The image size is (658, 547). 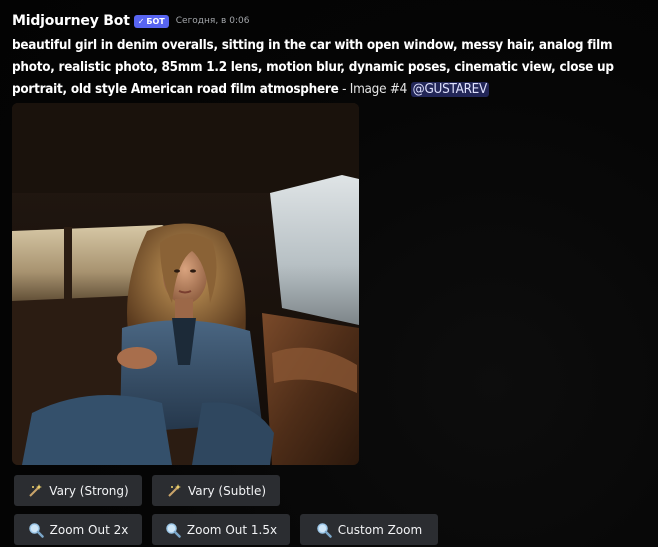 I want to click on bot-badge: ✓ БОТ, so click(x=151, y=21).